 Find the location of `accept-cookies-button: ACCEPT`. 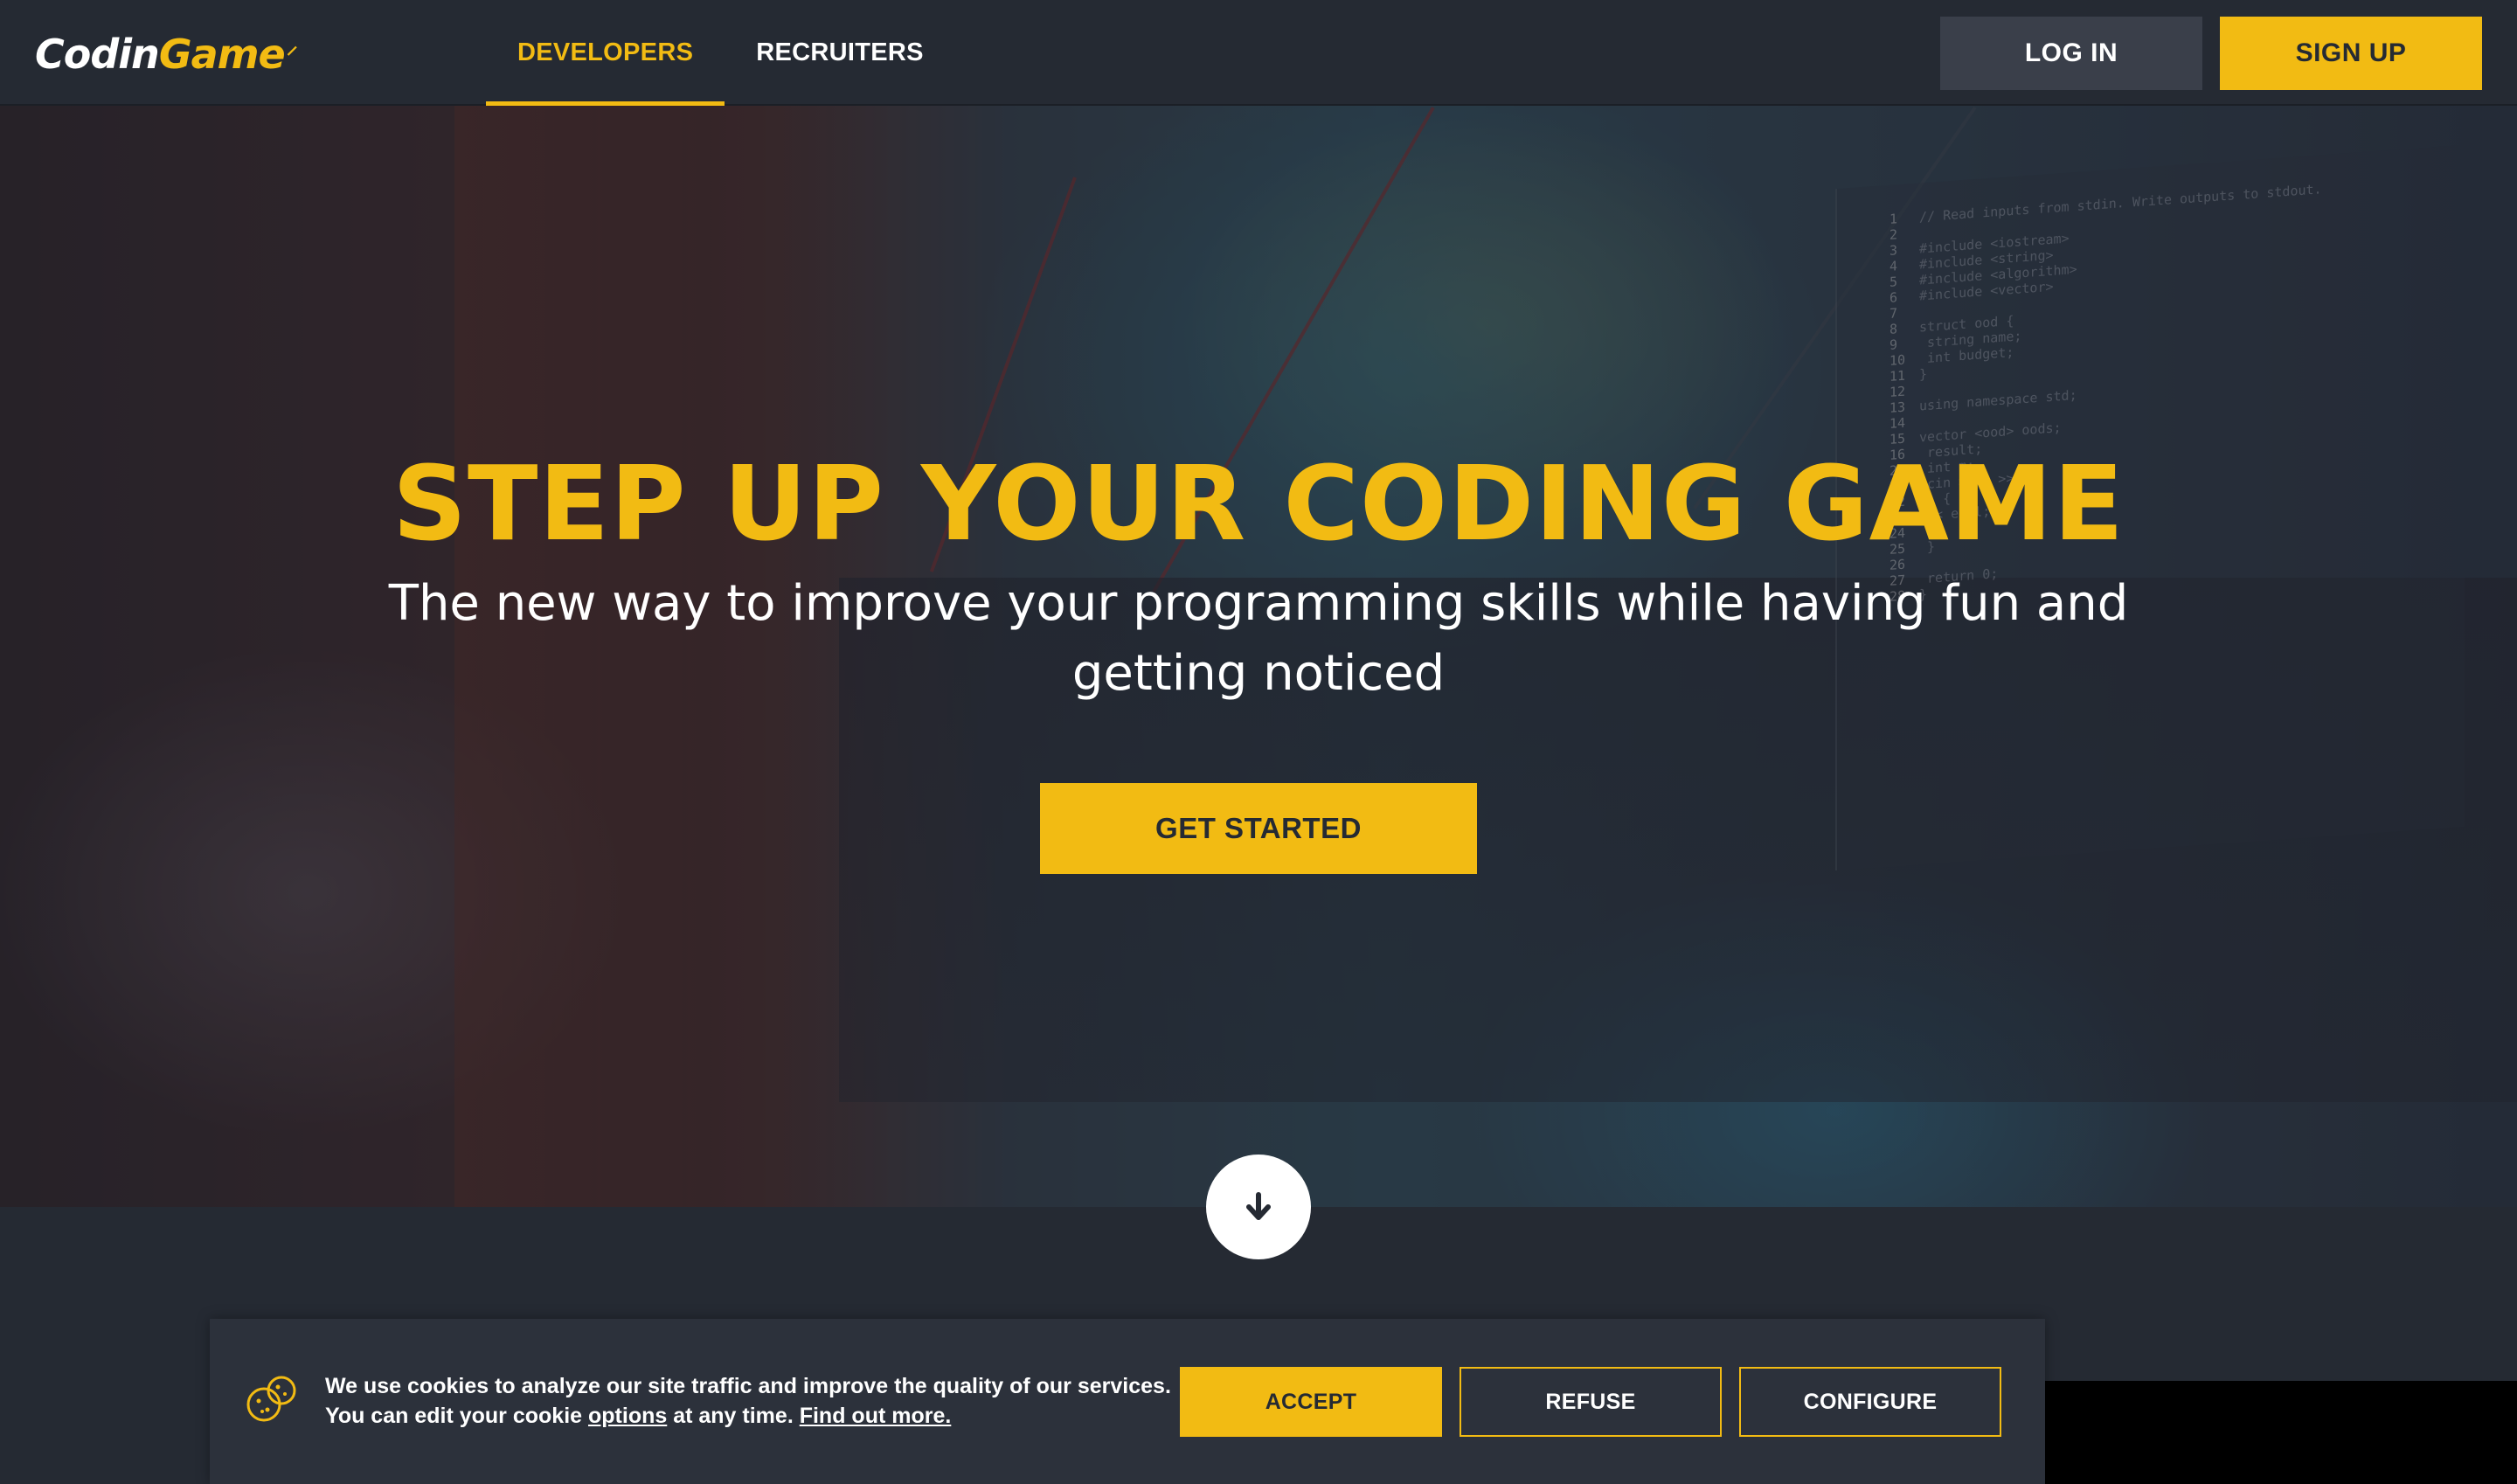

accept-cookies-button: ACCEPT is located at coordinates (1311, 1402).